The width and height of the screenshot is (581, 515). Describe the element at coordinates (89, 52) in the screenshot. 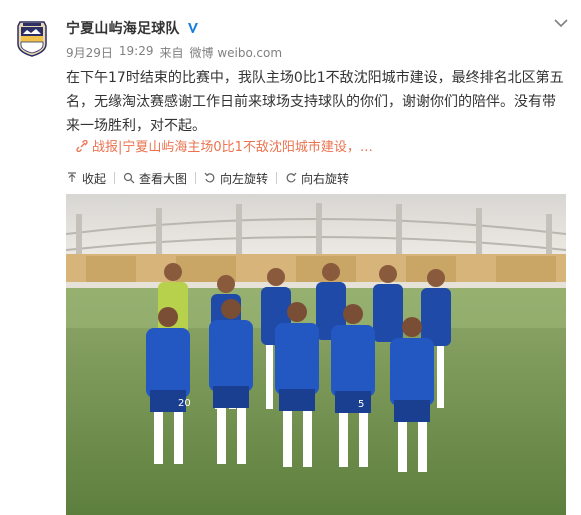

I see `post-date: 9月29日` at that location.